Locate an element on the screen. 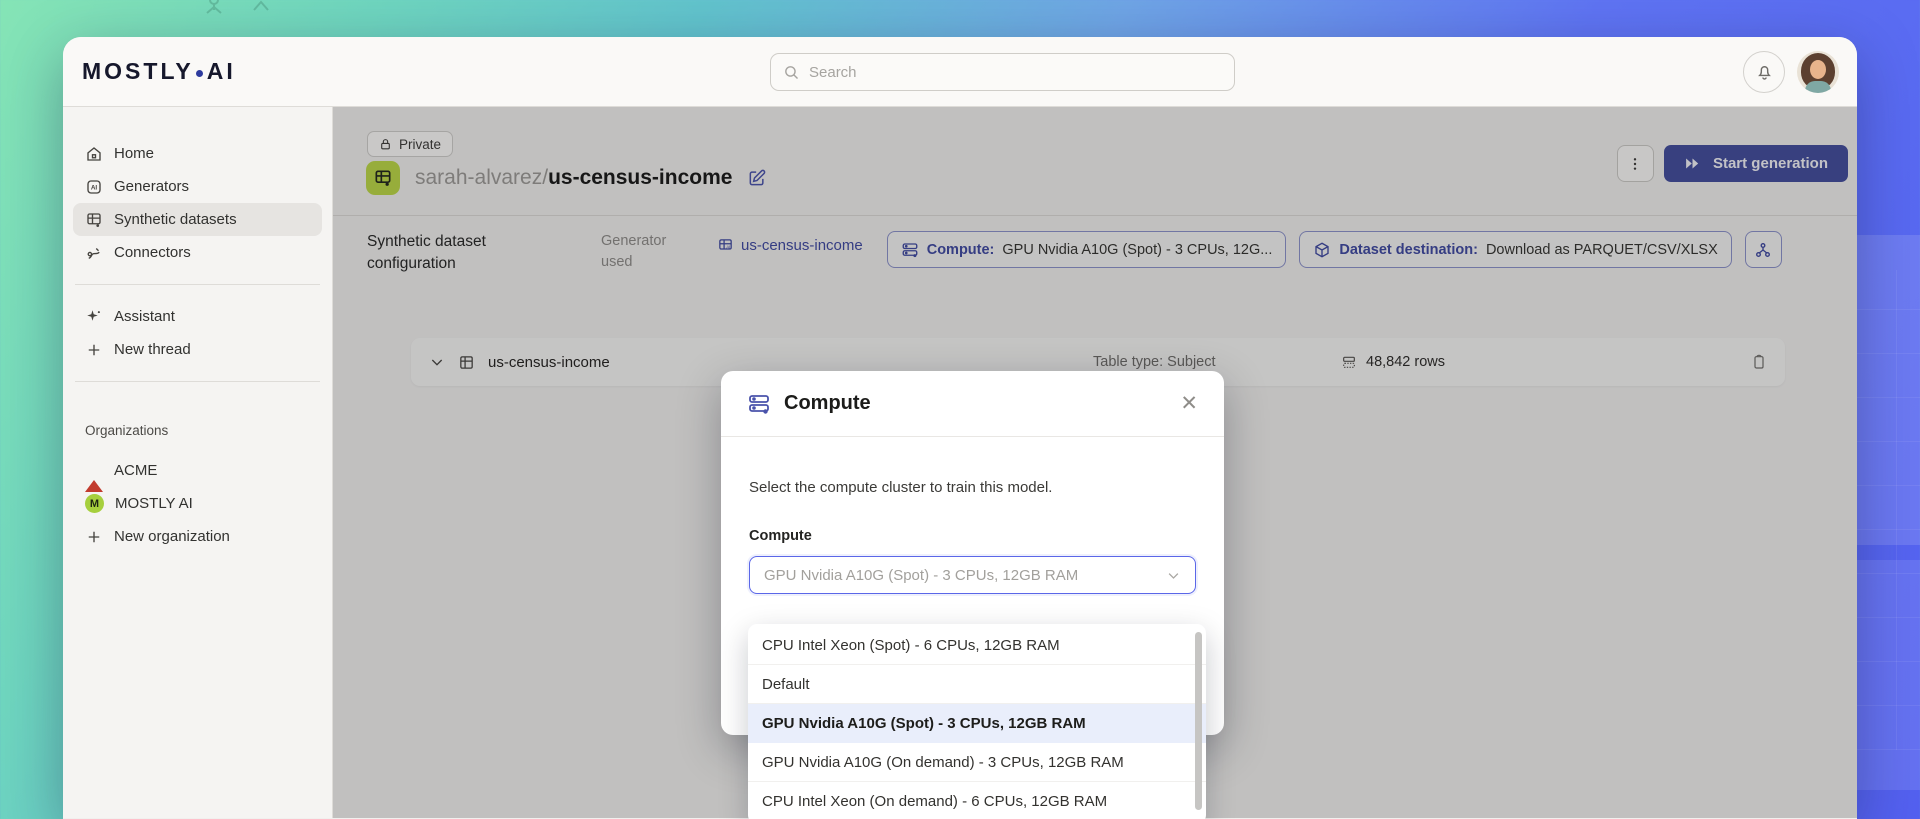 The image size is (1920, 819). avatar-face is located at coordinates (1818, 69).